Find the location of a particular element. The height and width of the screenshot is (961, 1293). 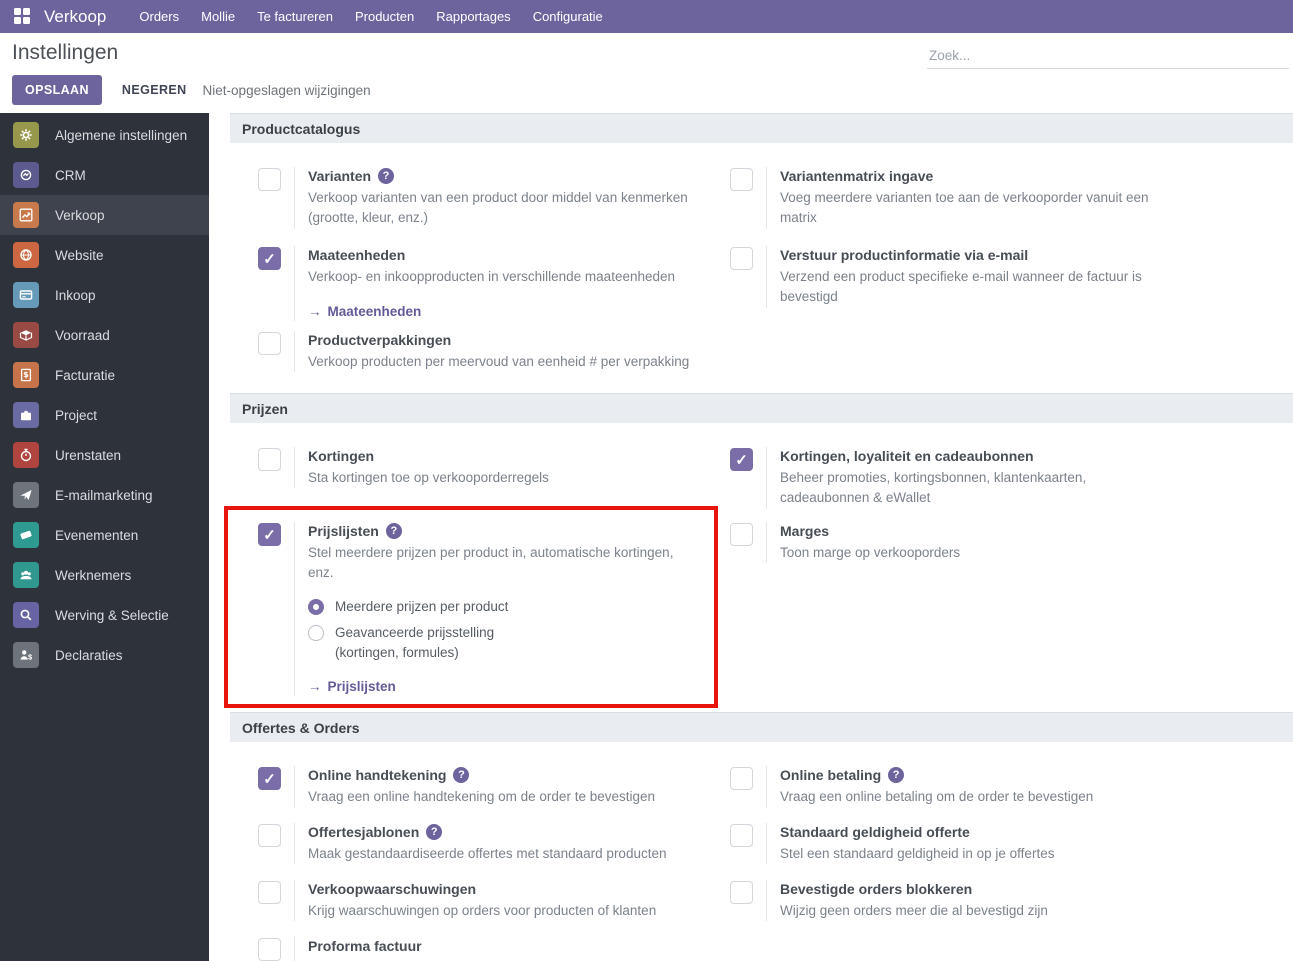

setting-label: Maateenheden is located at coordinates (357, 255).